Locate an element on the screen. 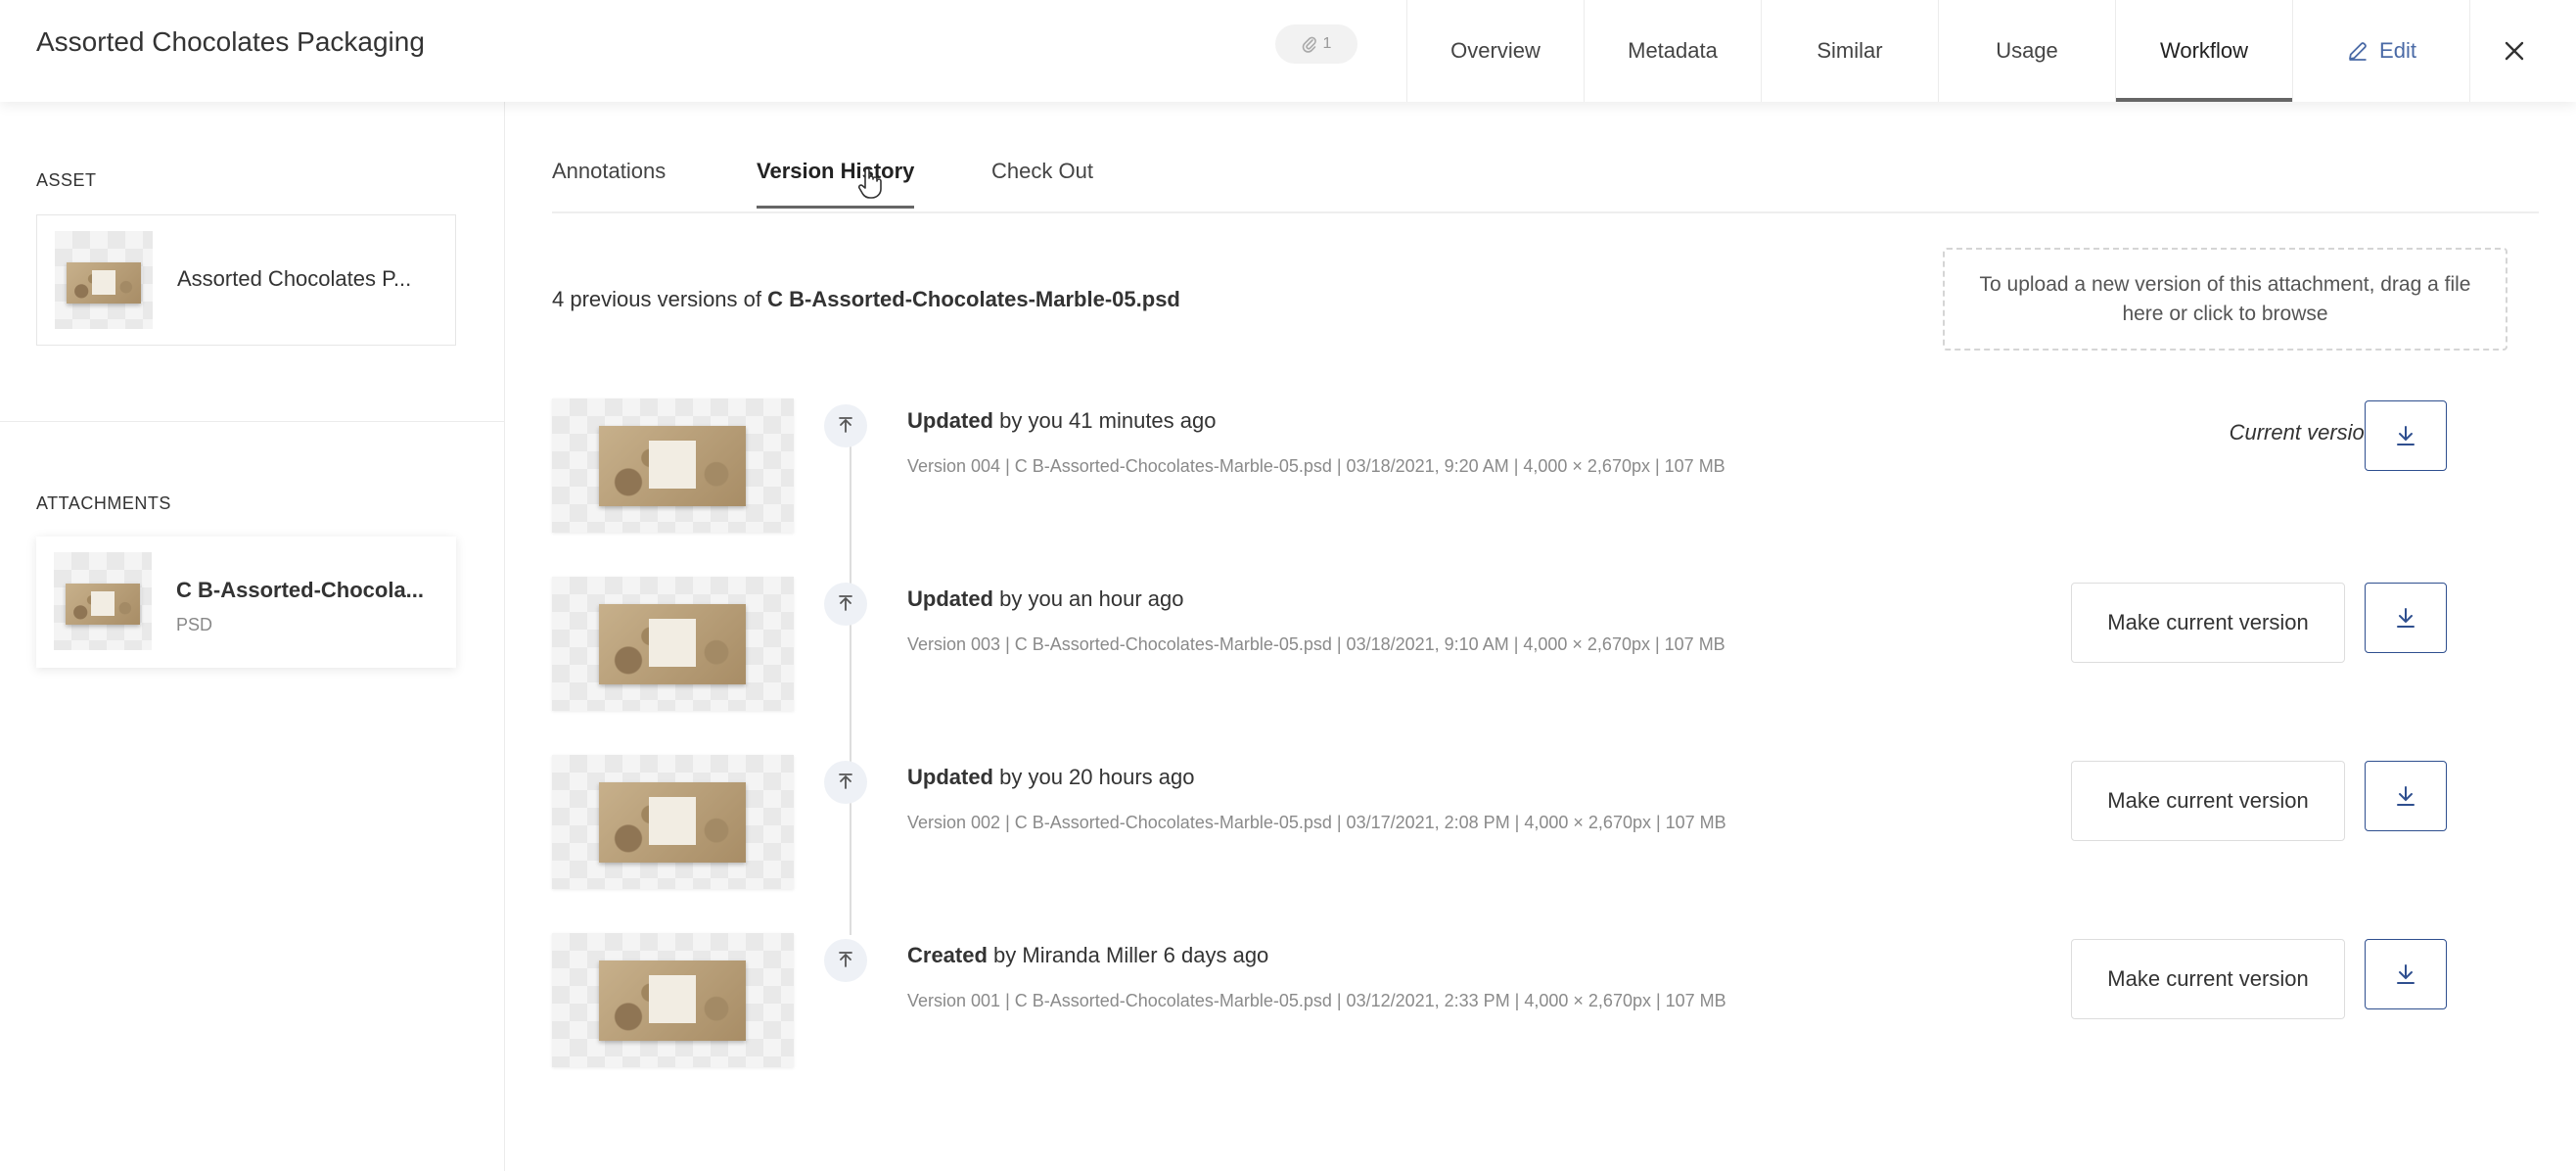 The height and width of the screenshot is (1171, 2576). subtab-version-history: Version History is located at coordinates (836, 184).